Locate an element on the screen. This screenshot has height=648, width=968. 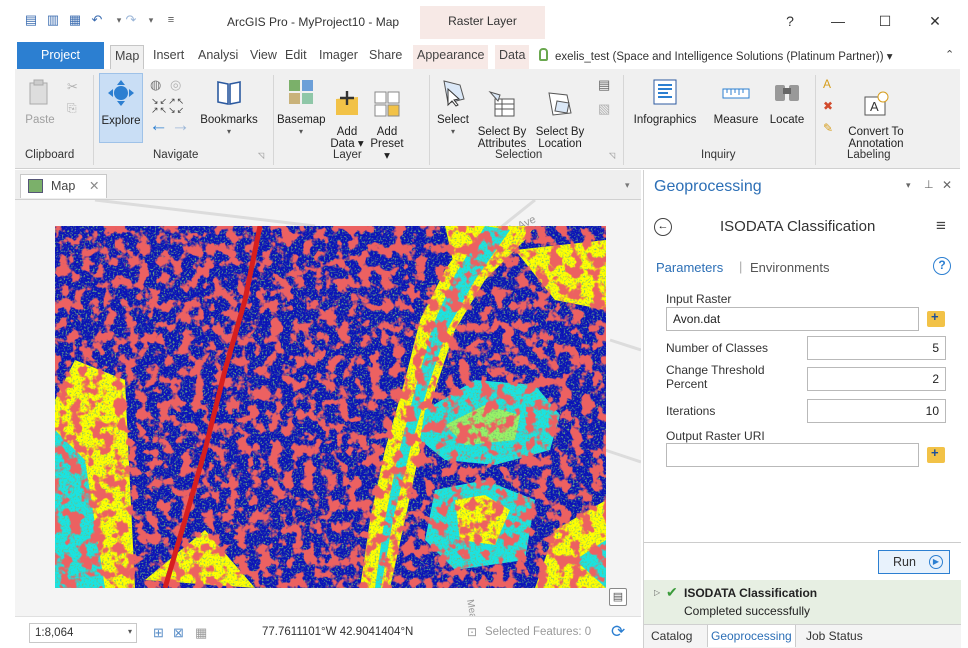
tab-share: Share is located at coordinates (385, 57).